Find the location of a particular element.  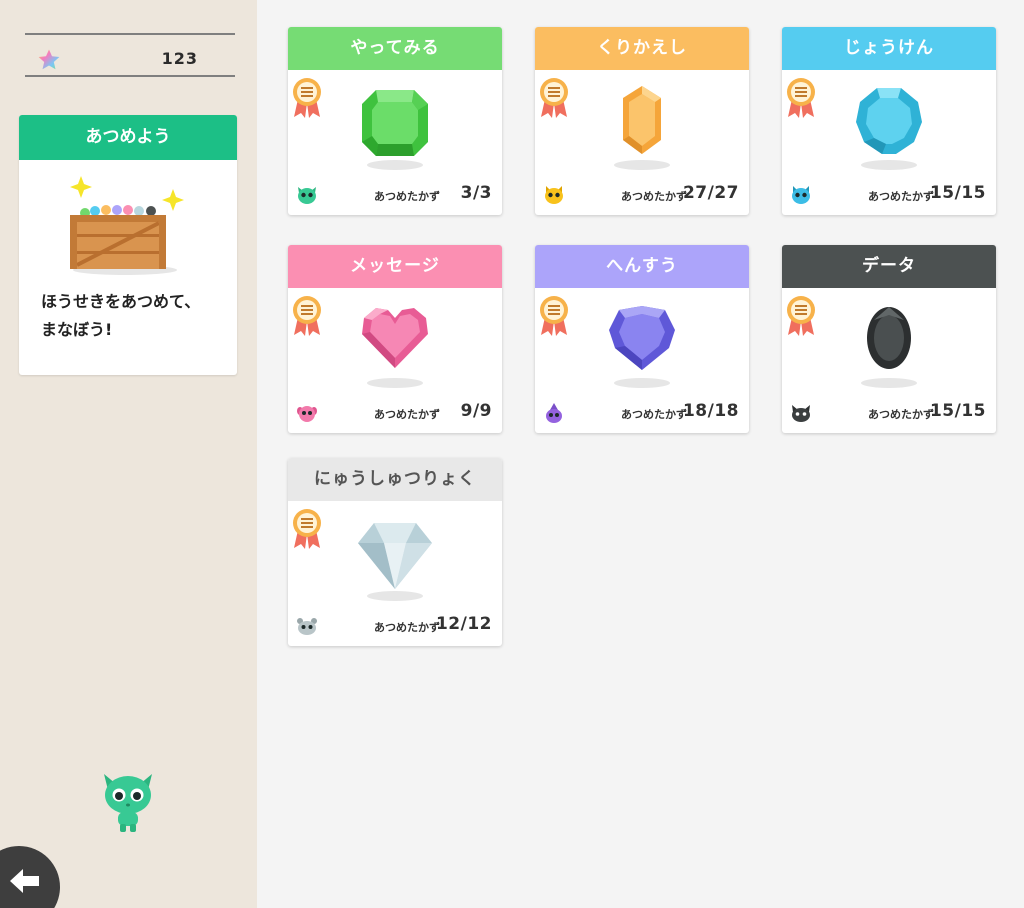

count-value: 3/3 is located at coordinates (476, 193).